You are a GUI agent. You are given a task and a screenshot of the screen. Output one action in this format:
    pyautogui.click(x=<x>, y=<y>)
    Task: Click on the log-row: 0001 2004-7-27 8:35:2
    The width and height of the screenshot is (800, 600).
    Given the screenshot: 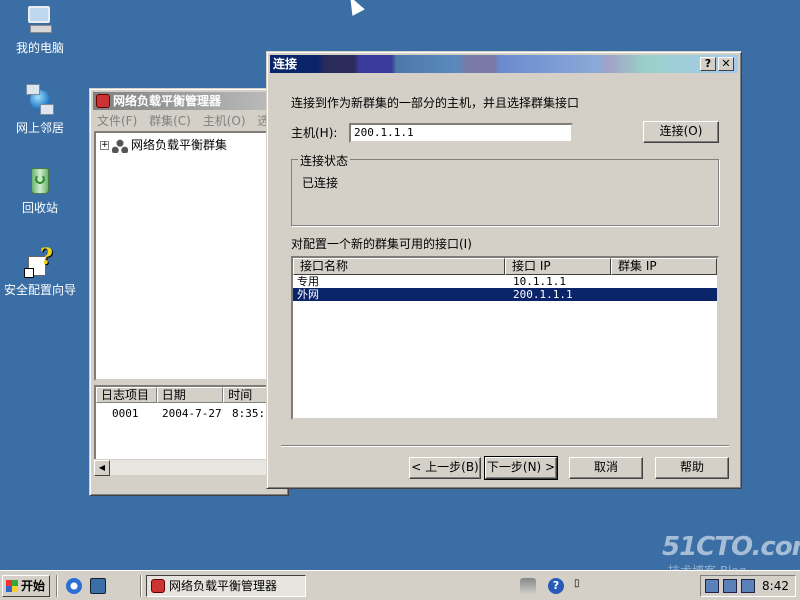 What is the action you would take?
    pyautogui.click(x=189, y=413)
    